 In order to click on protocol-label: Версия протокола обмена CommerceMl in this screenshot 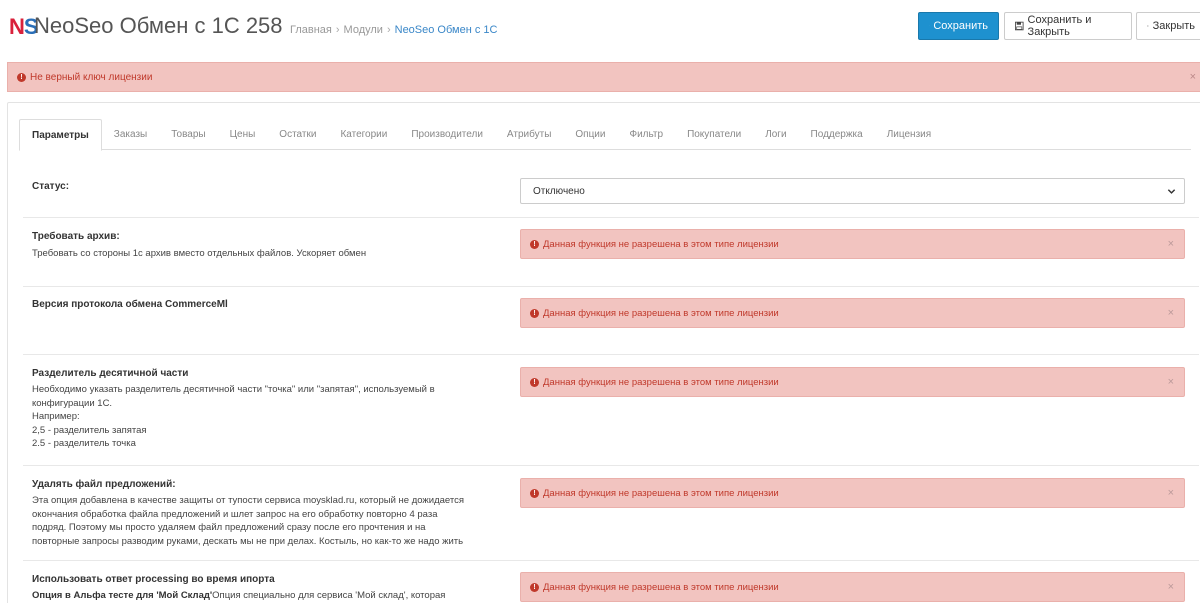, I will do `click(130, 304)`.